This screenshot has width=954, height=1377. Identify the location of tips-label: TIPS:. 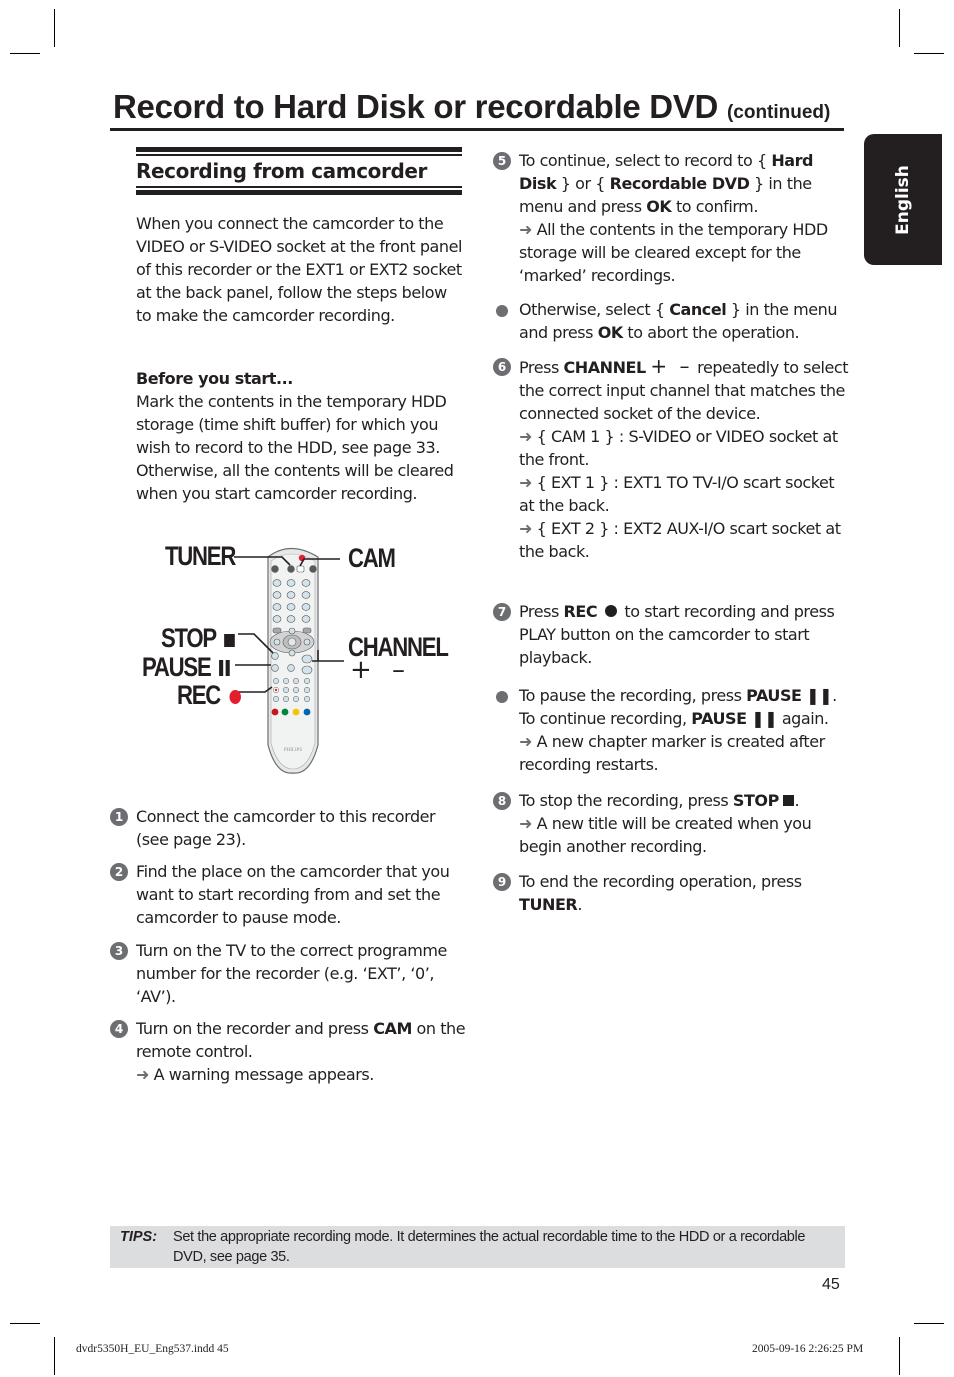
(139, 1237).